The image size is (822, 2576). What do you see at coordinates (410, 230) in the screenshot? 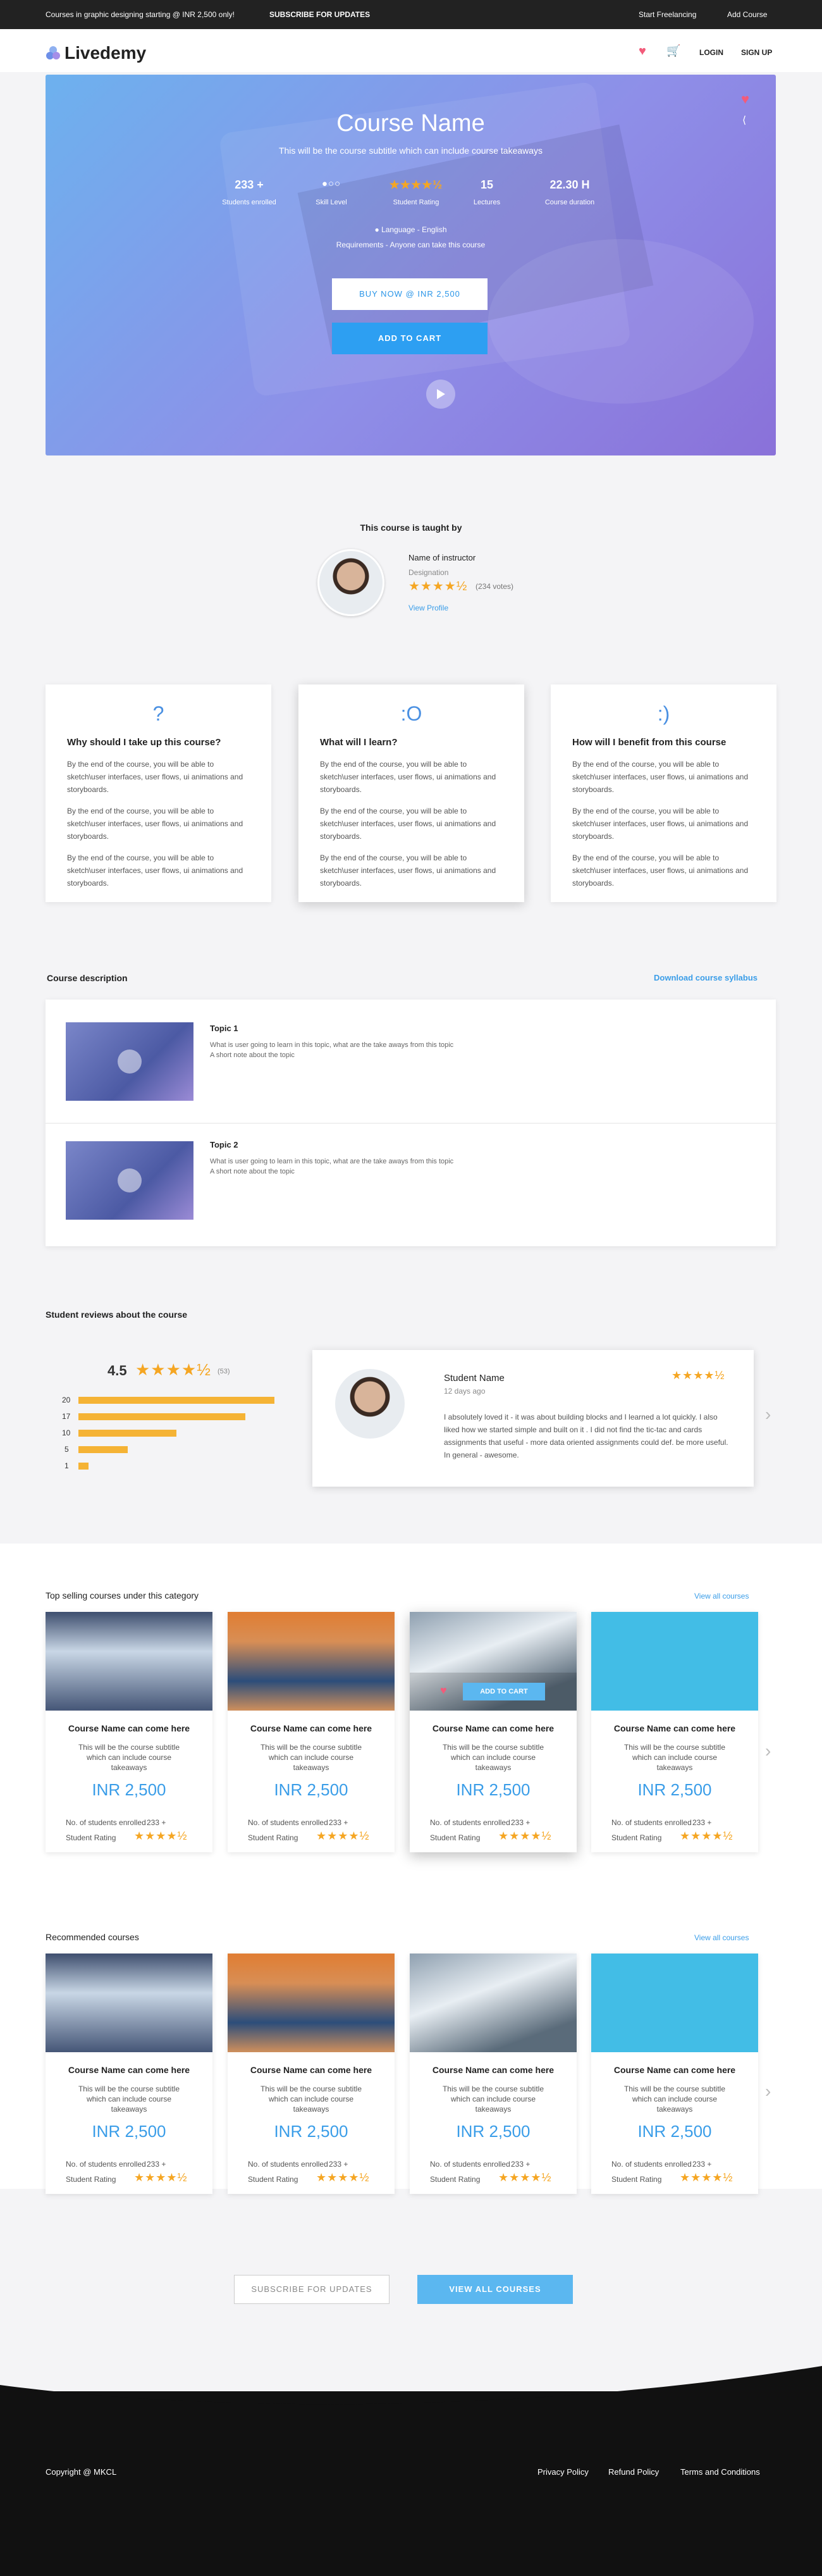
I see `language-info: ● Language - English` at bounding box center [410, 230].